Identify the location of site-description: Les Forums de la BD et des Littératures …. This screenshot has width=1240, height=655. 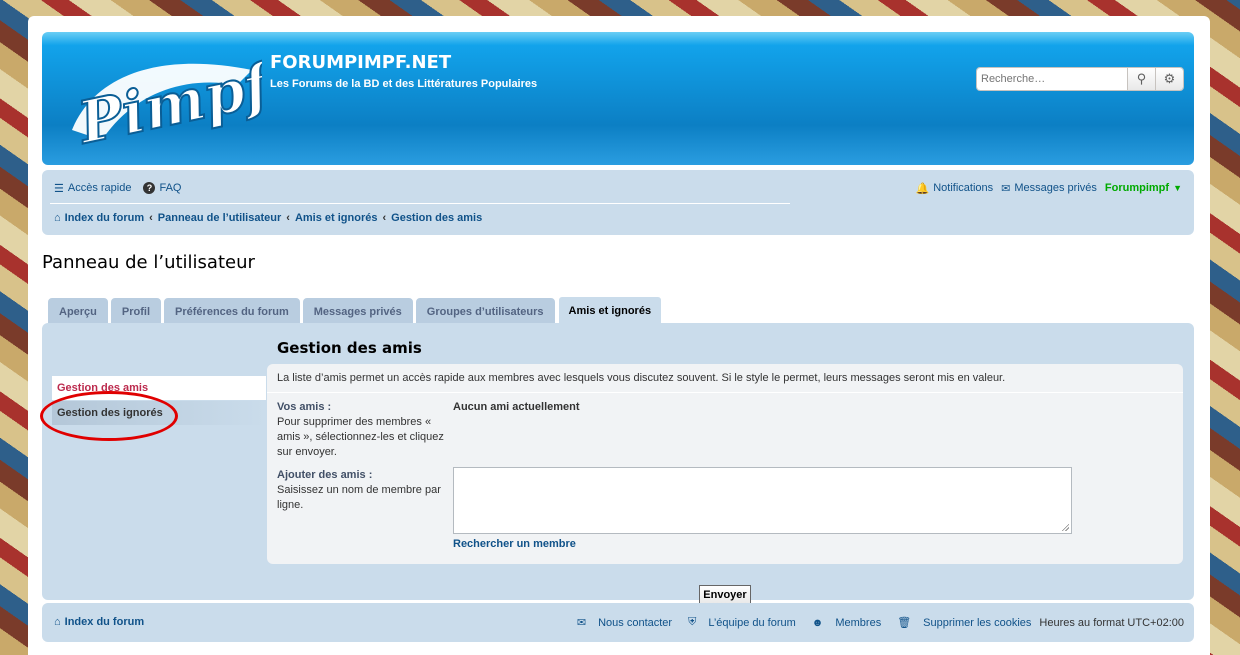
(404, 84).